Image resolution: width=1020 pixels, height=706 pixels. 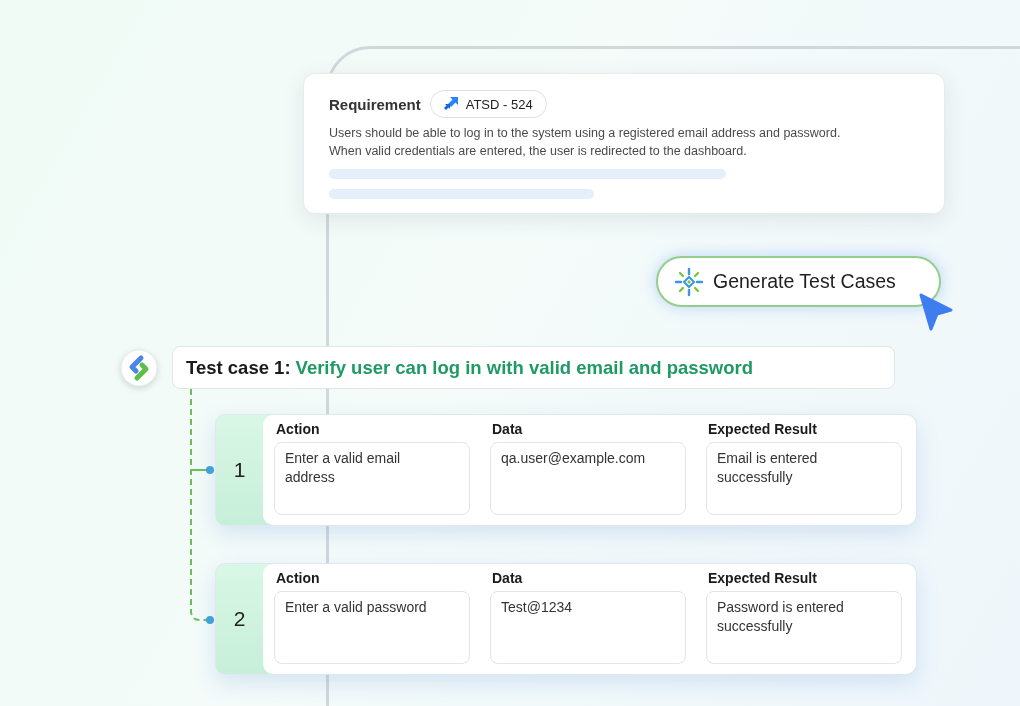 I want to click on step-number: 2, so click(x=239, y=619).